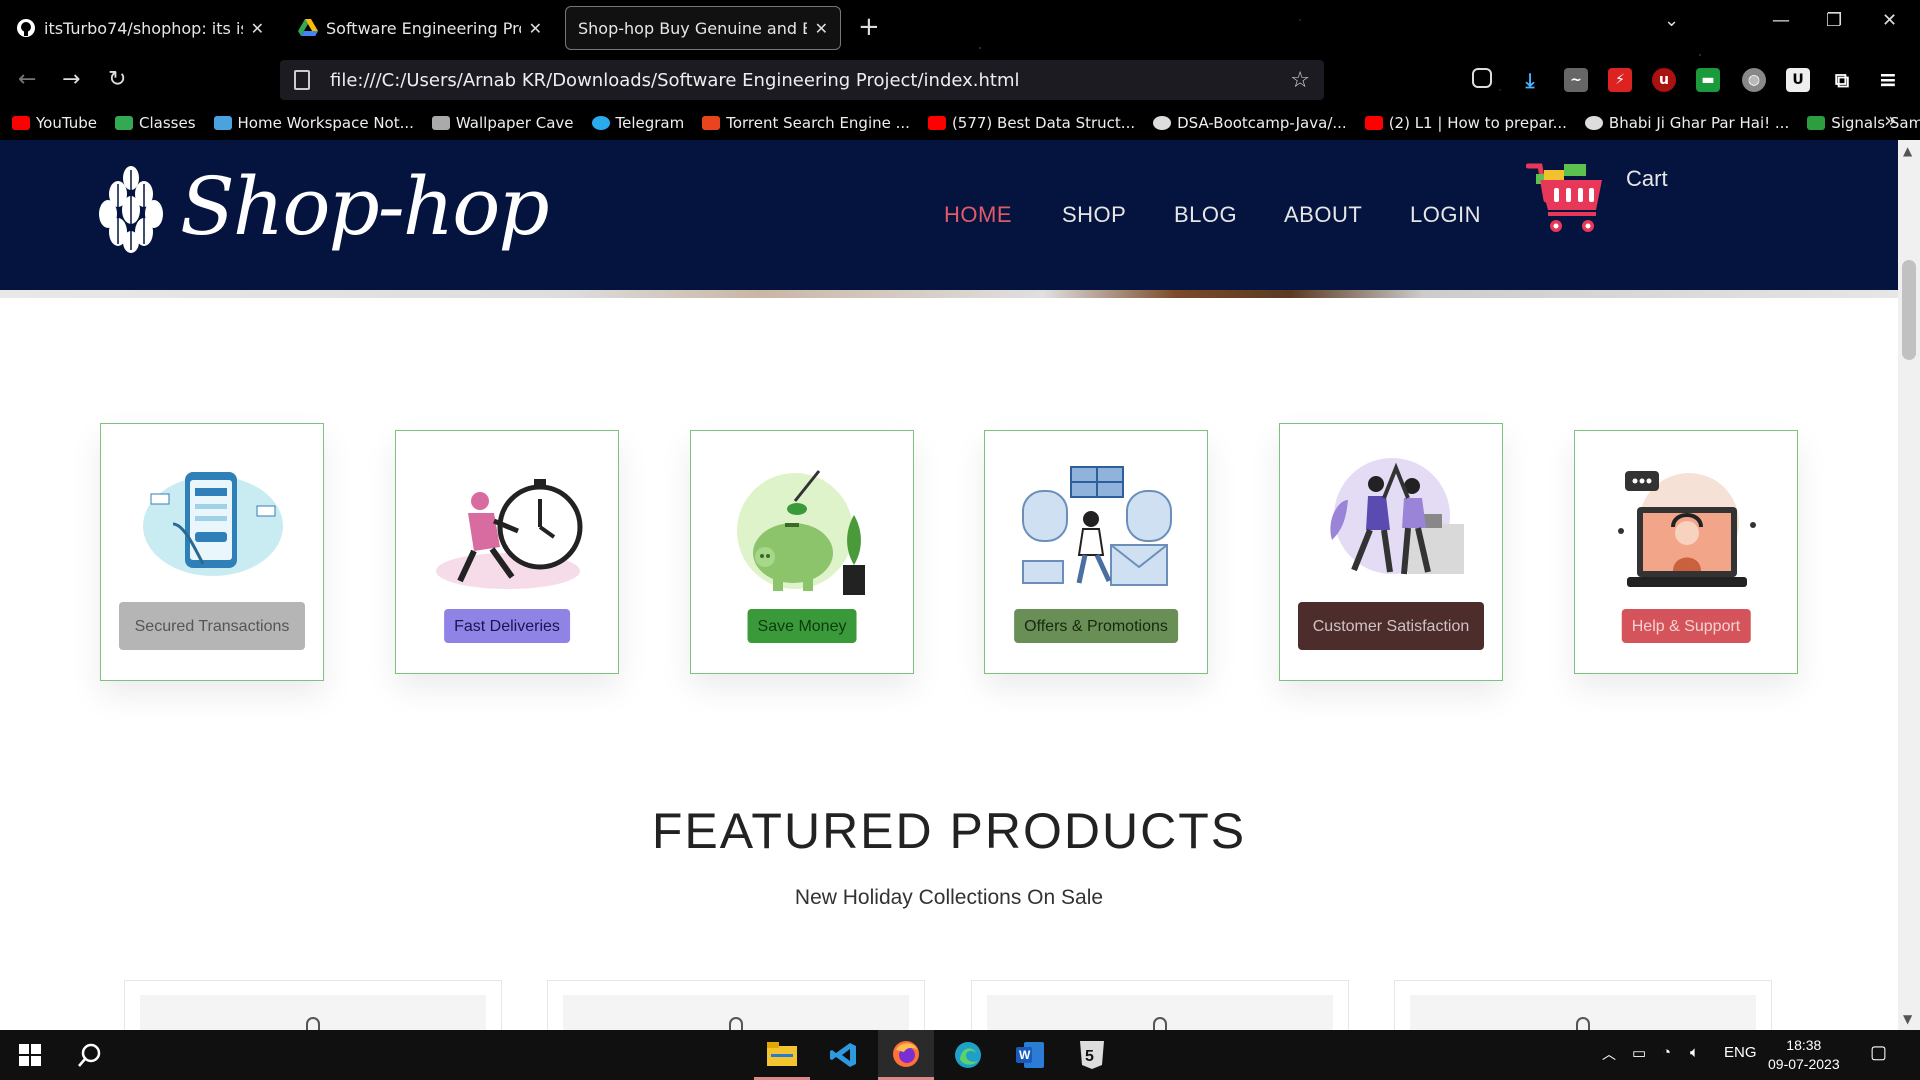  I want to click on back-icon: ←, so click(27, 79).